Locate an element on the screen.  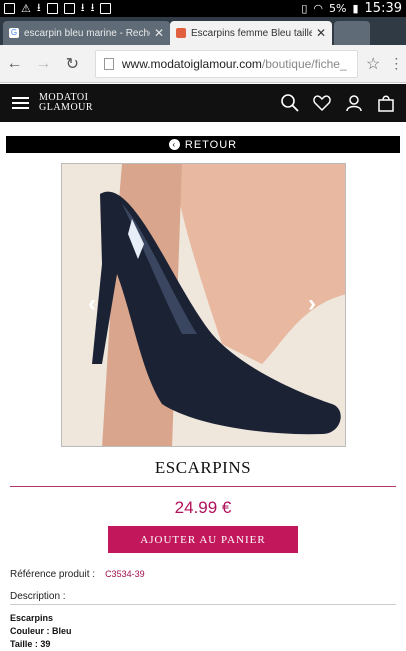
bag-icon is located at coordinates (106, 8).